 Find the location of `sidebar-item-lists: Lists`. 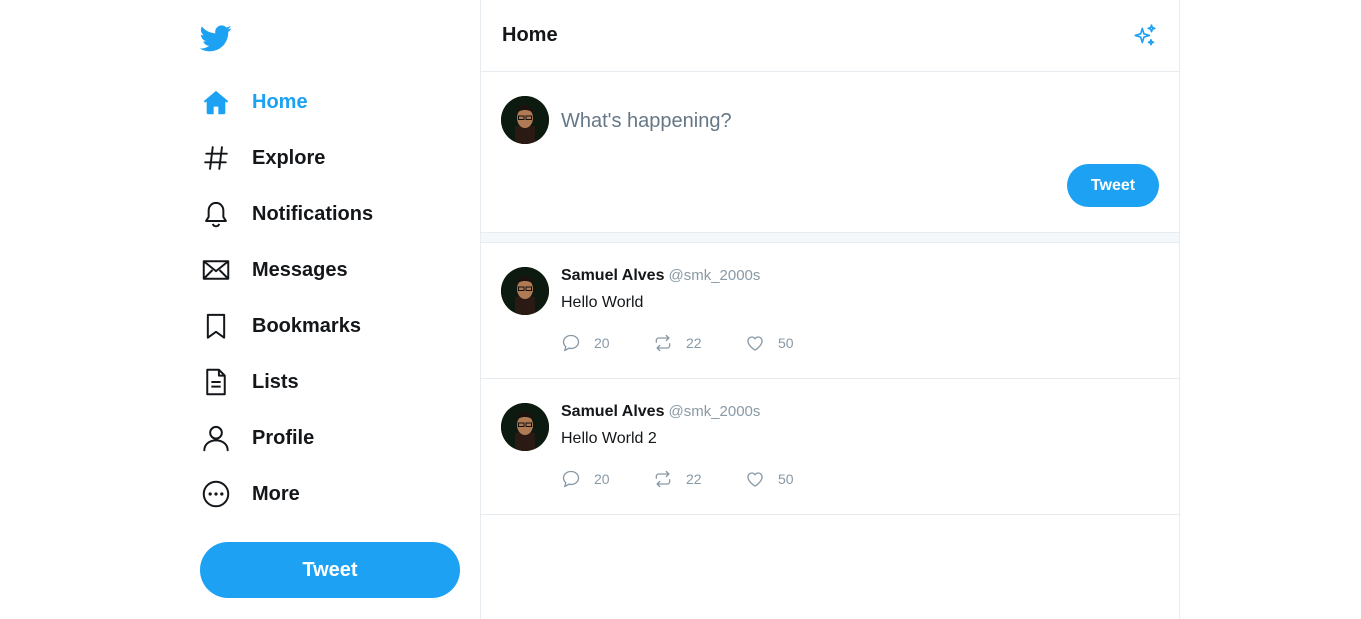

sidebar-item-lists: Lists is located at coordinates (335, 382).